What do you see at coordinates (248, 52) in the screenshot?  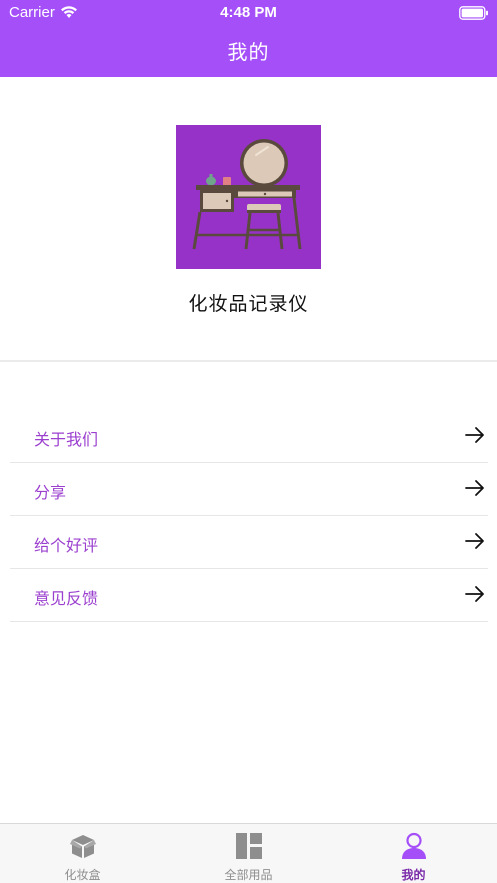 I see `page-title: 我的` at bounding box center [248, 52].